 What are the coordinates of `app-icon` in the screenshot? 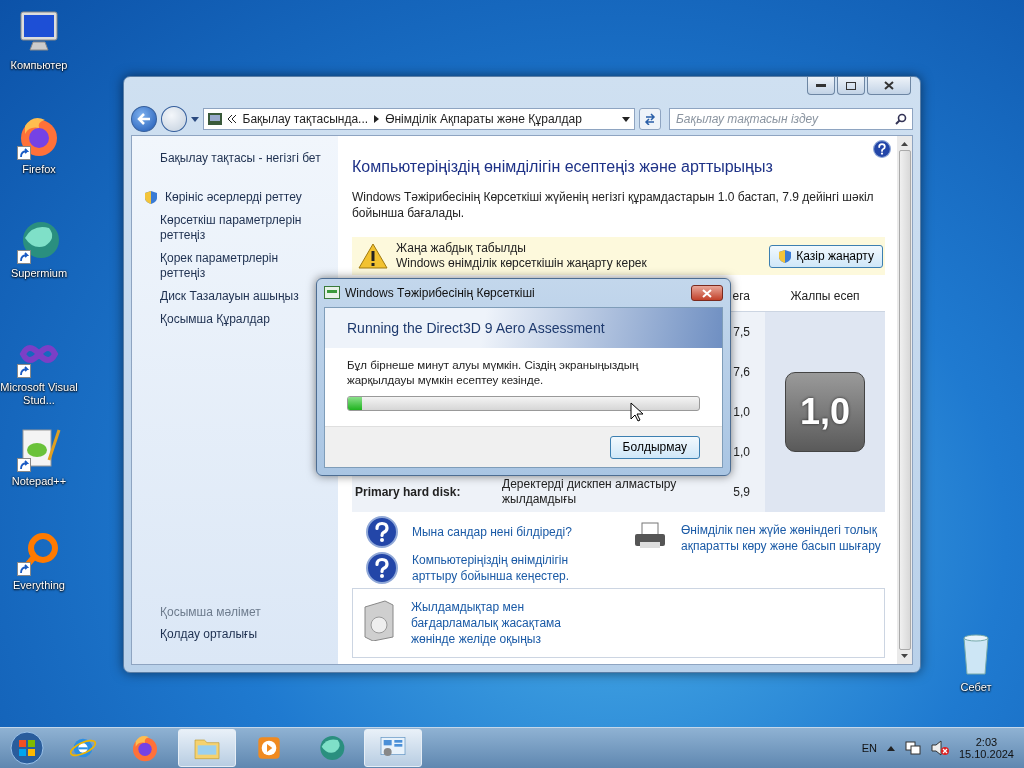 It's located at (332, 293).